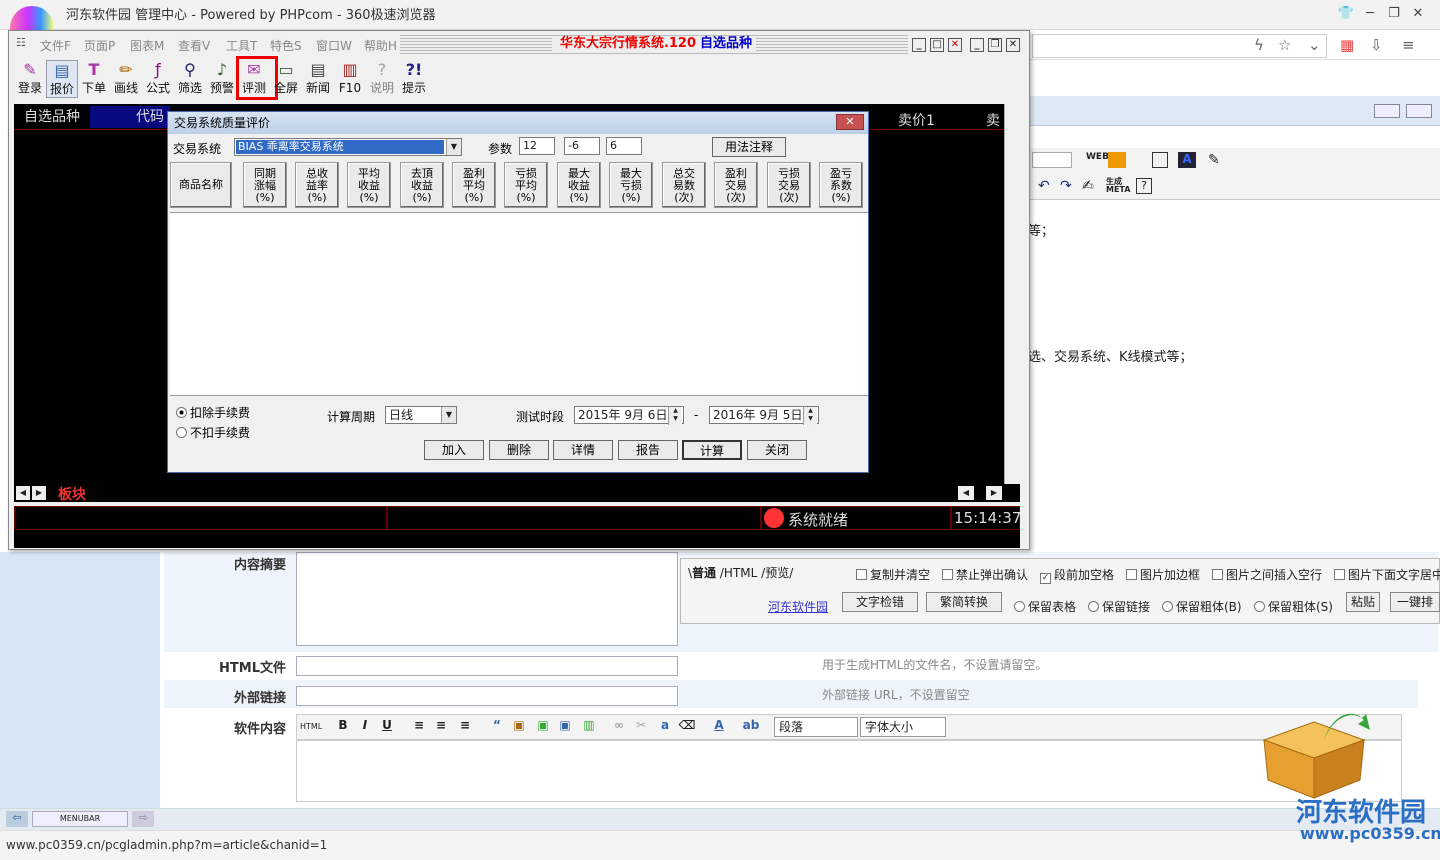  What do you see at coordinates (641, 727) in the screenshot?
I see `unlink-icon: ✂` at bounding box center [641, 727].